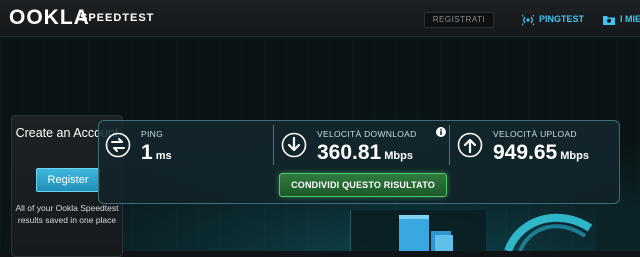  What do you see at coordinates (118, 145) in the screenshot?
I see `ping-arrows-icon` at bounding box center [118, 145].